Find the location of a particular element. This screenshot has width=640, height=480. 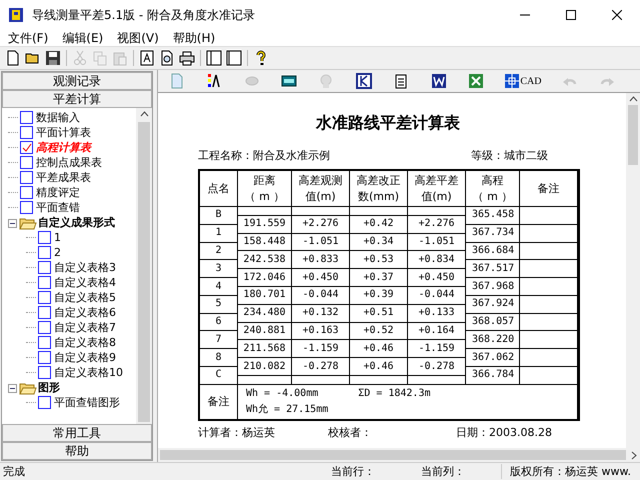

tree-item: 2 is located at coordinates (57, 252).